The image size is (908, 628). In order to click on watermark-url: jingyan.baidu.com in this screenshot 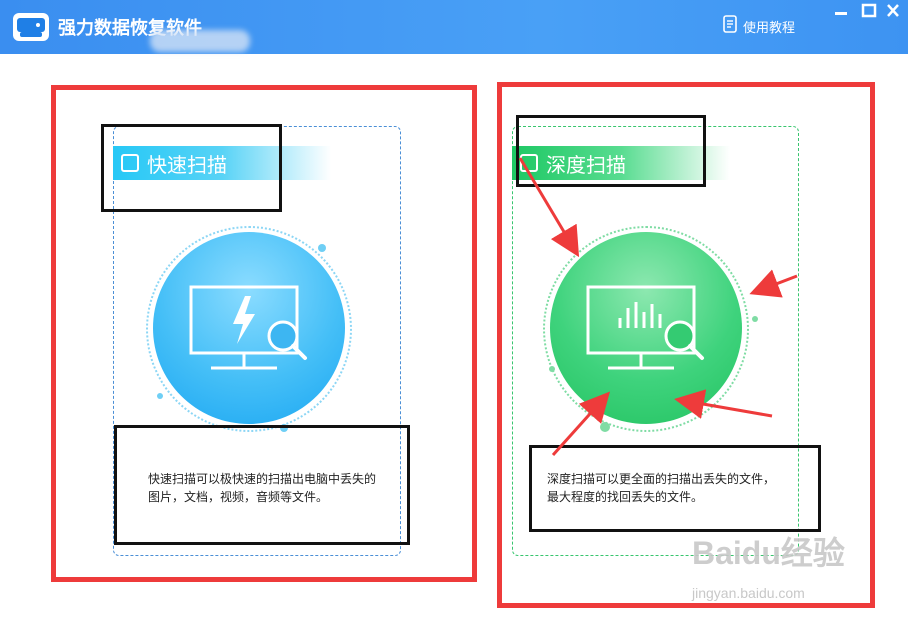, I will do `click(748, 593)`.